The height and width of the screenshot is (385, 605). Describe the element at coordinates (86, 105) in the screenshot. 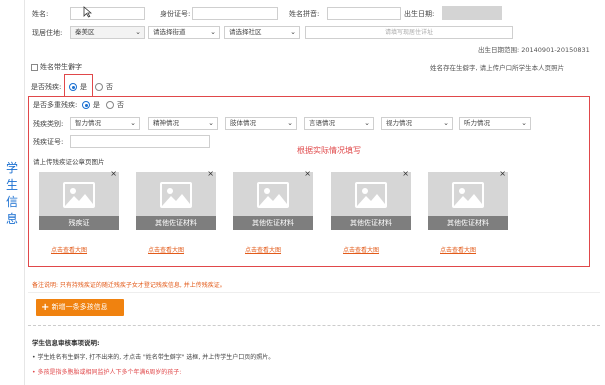

I see `multi-yes-radio` at that location.